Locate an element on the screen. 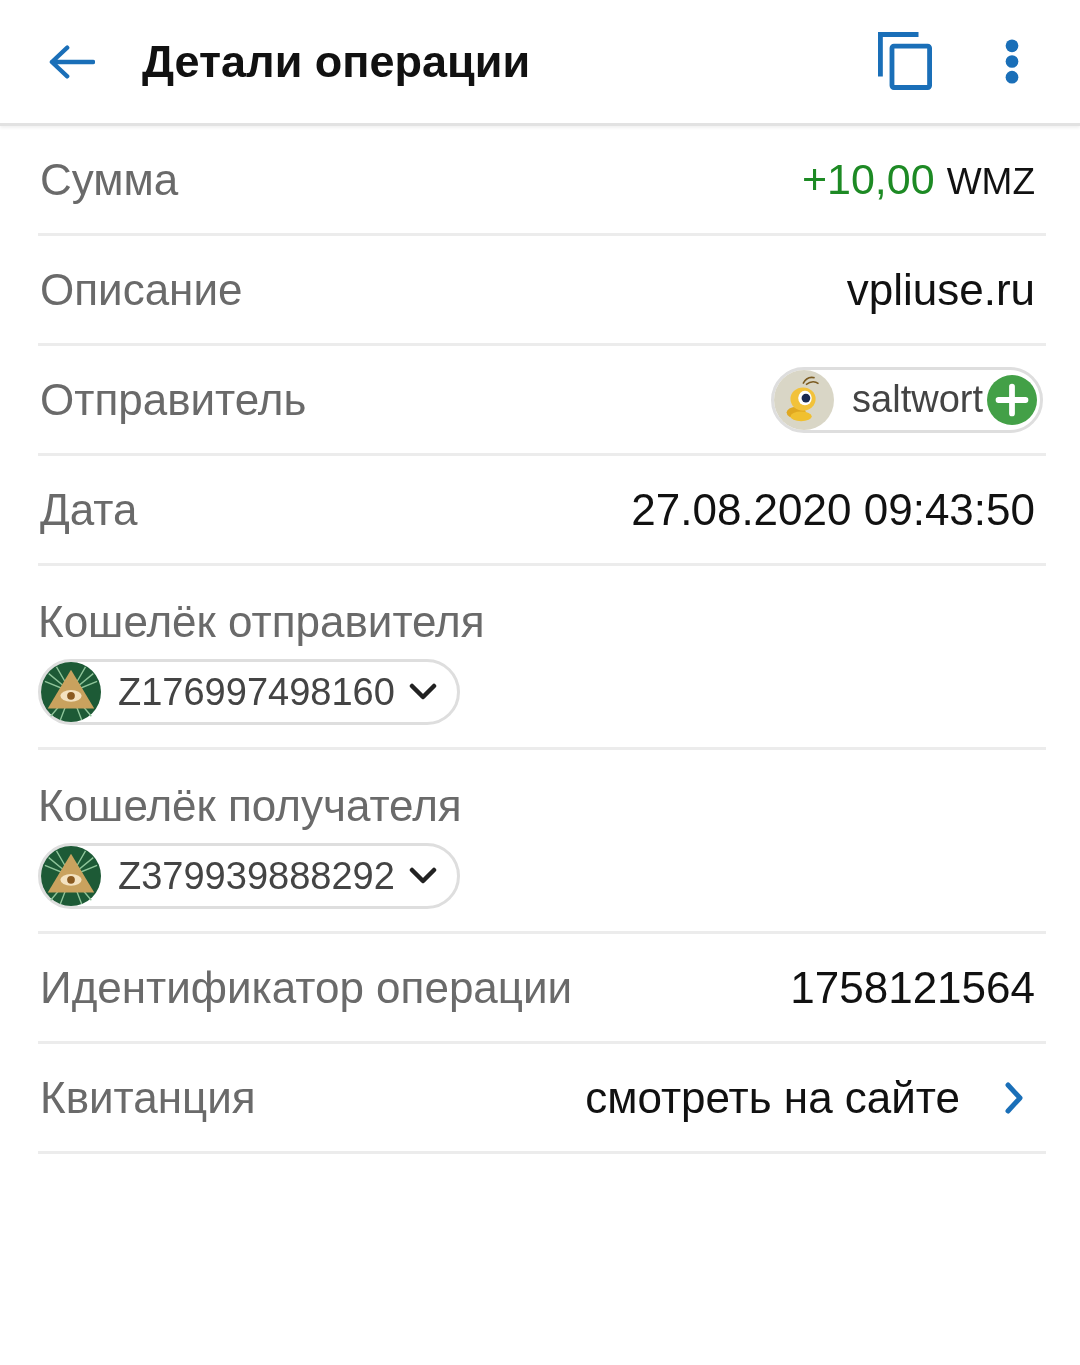 This screenshot has height=1365, width=1080. field-label: Кошелёк отправителя is located at coordinates (261, 622).